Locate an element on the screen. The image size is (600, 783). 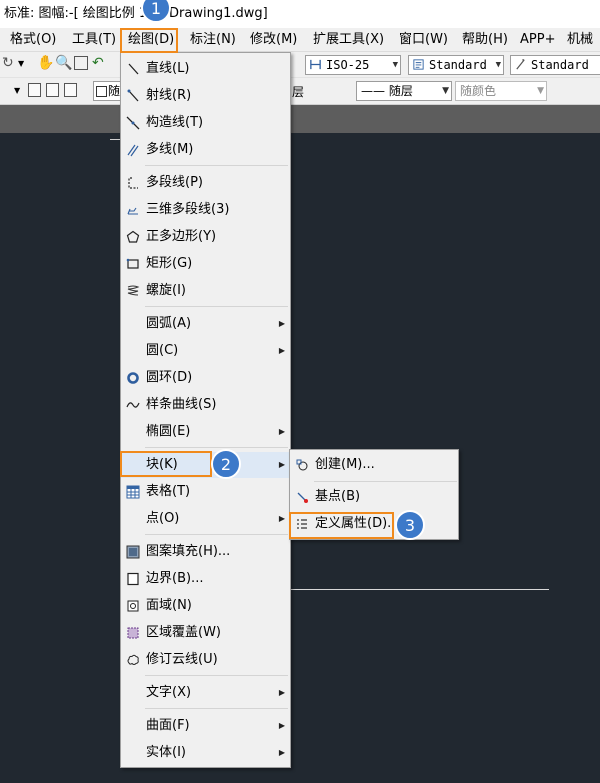
table-icon is located at coordinates (133, 492).